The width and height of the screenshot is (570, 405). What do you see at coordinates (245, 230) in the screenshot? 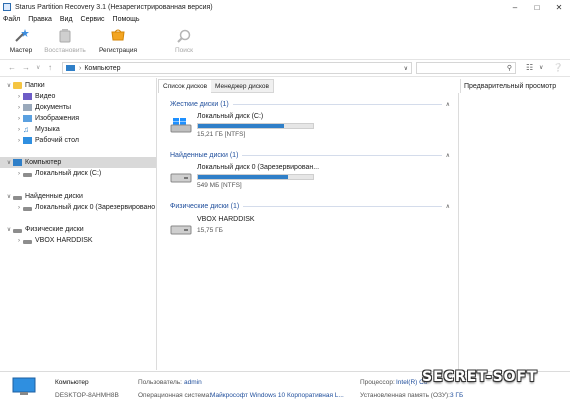
I see `disk-item-vbox: VBOX HARDDISK 15,75 ГБ` at bounding box center [245, 230].